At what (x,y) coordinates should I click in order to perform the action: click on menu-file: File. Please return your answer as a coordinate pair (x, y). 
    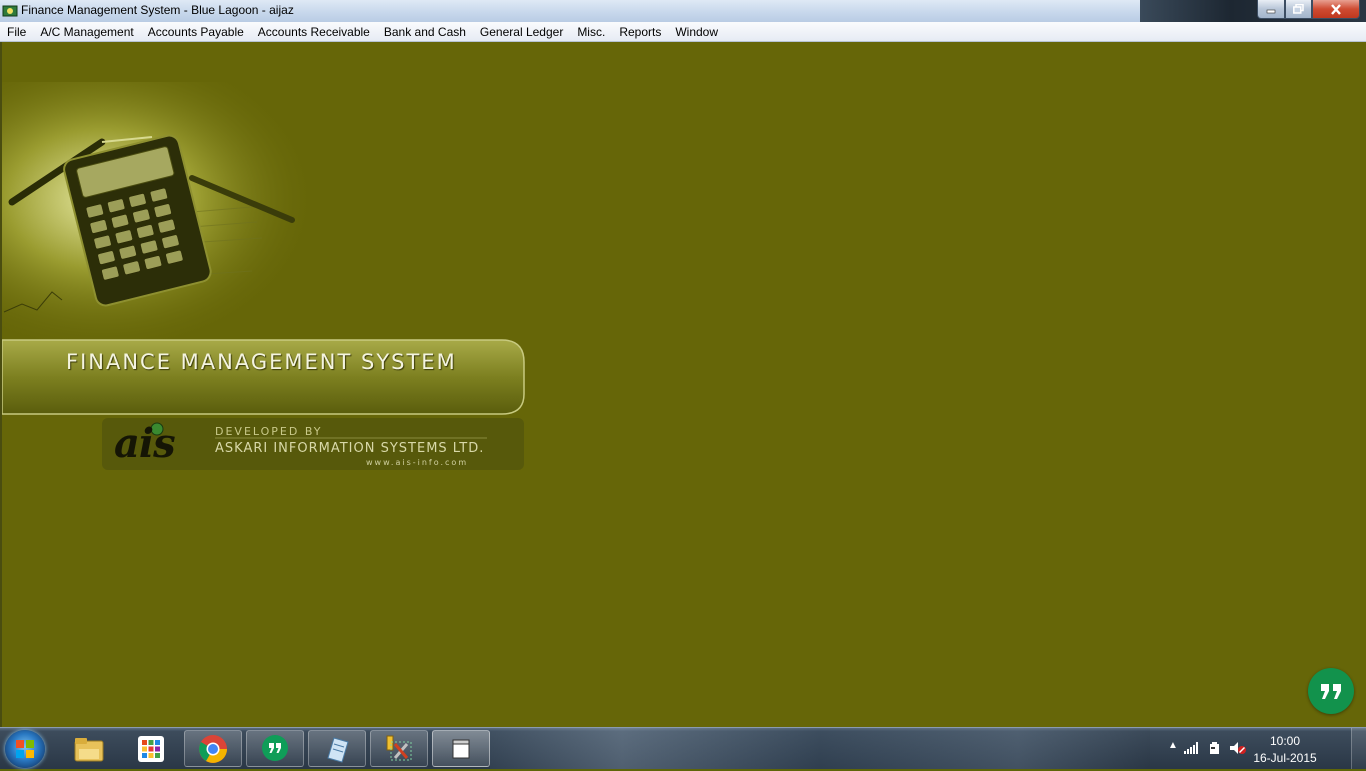
    Looking at the image, I should click on (16, 31).